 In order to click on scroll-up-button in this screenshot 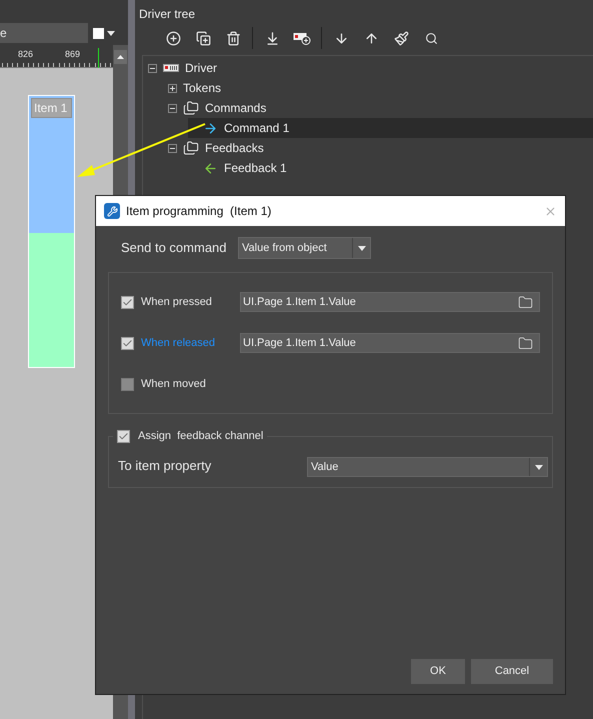, I will do `click(120, 57)`.